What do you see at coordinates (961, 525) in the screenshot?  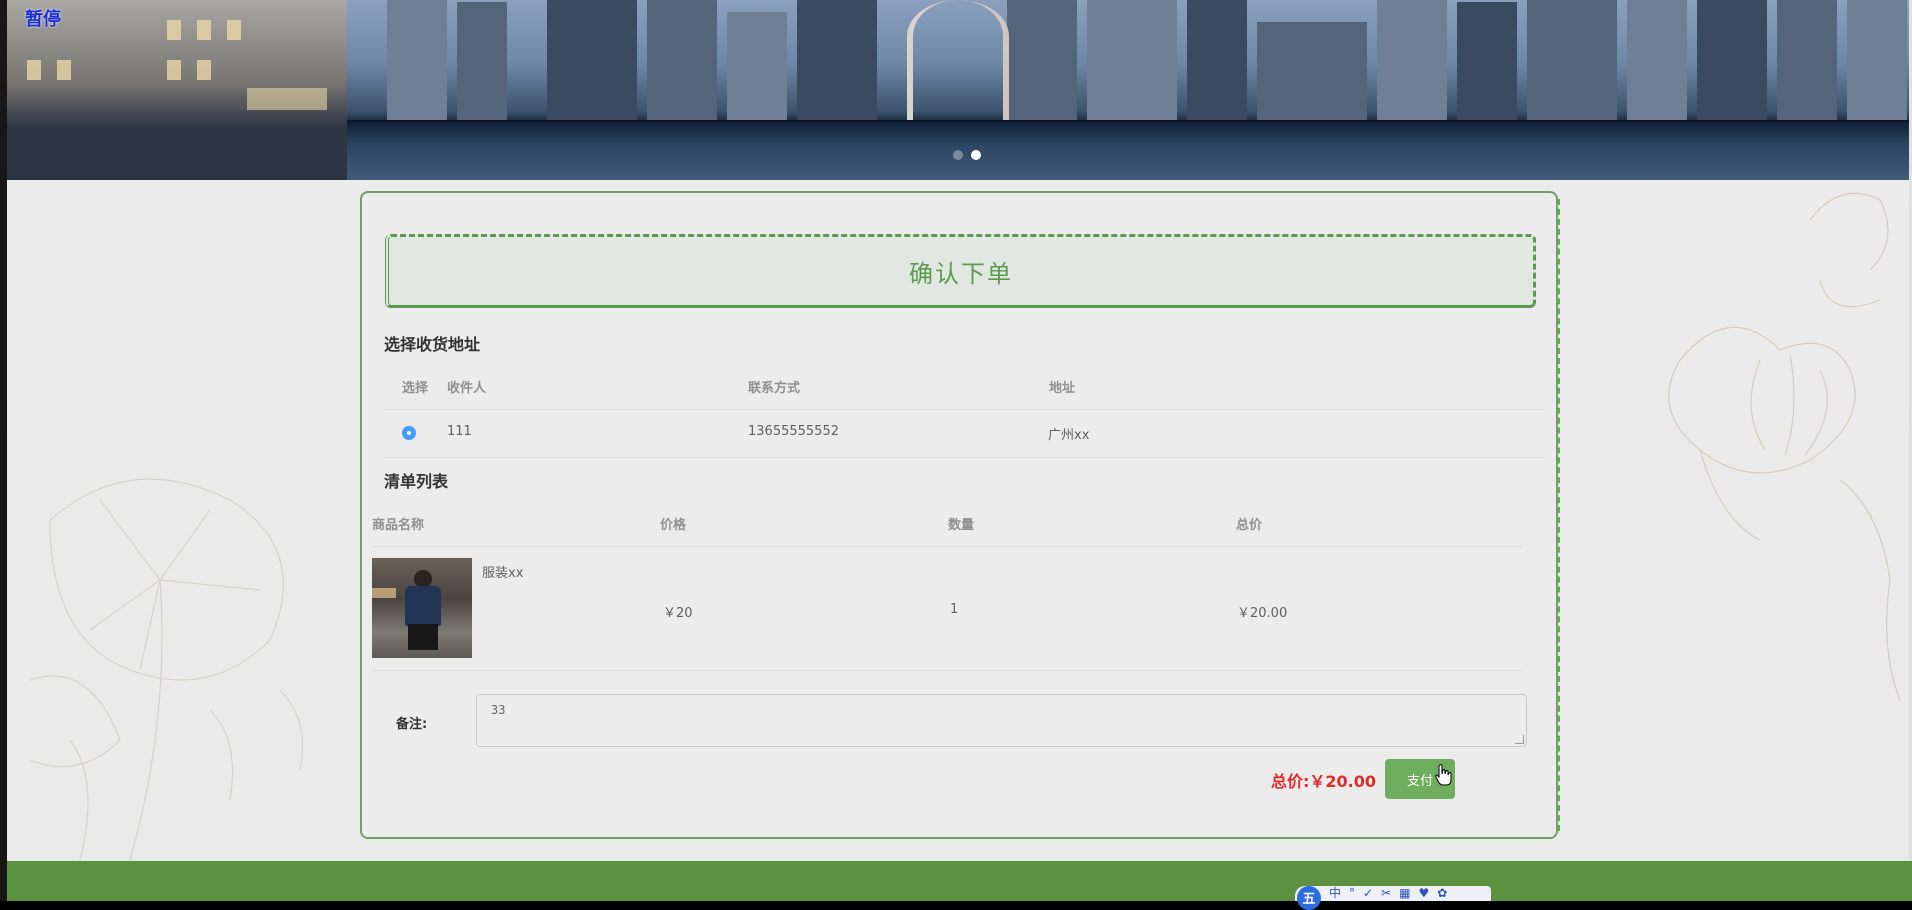 I see `col-quantity: 数量` at bounding box center [961, 525].